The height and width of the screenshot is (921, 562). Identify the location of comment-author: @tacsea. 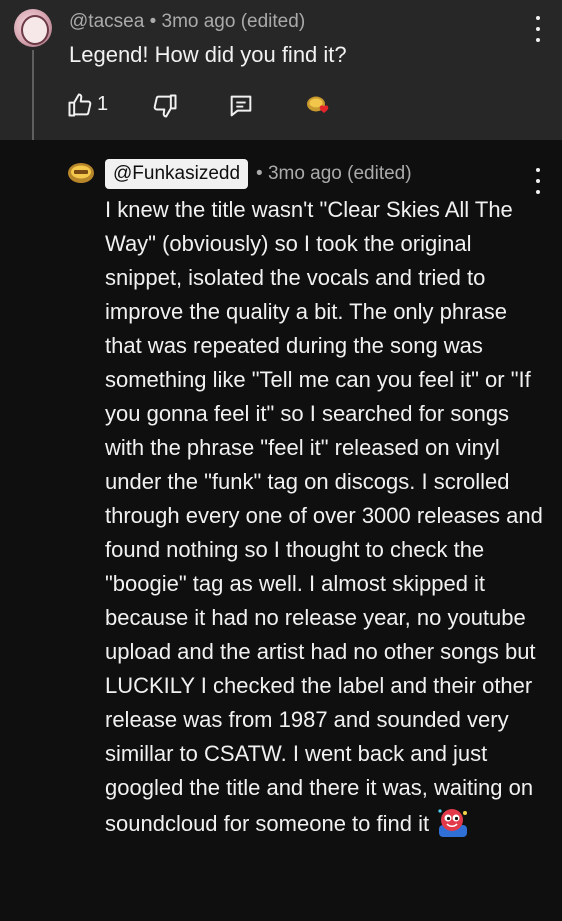
(106, 21).